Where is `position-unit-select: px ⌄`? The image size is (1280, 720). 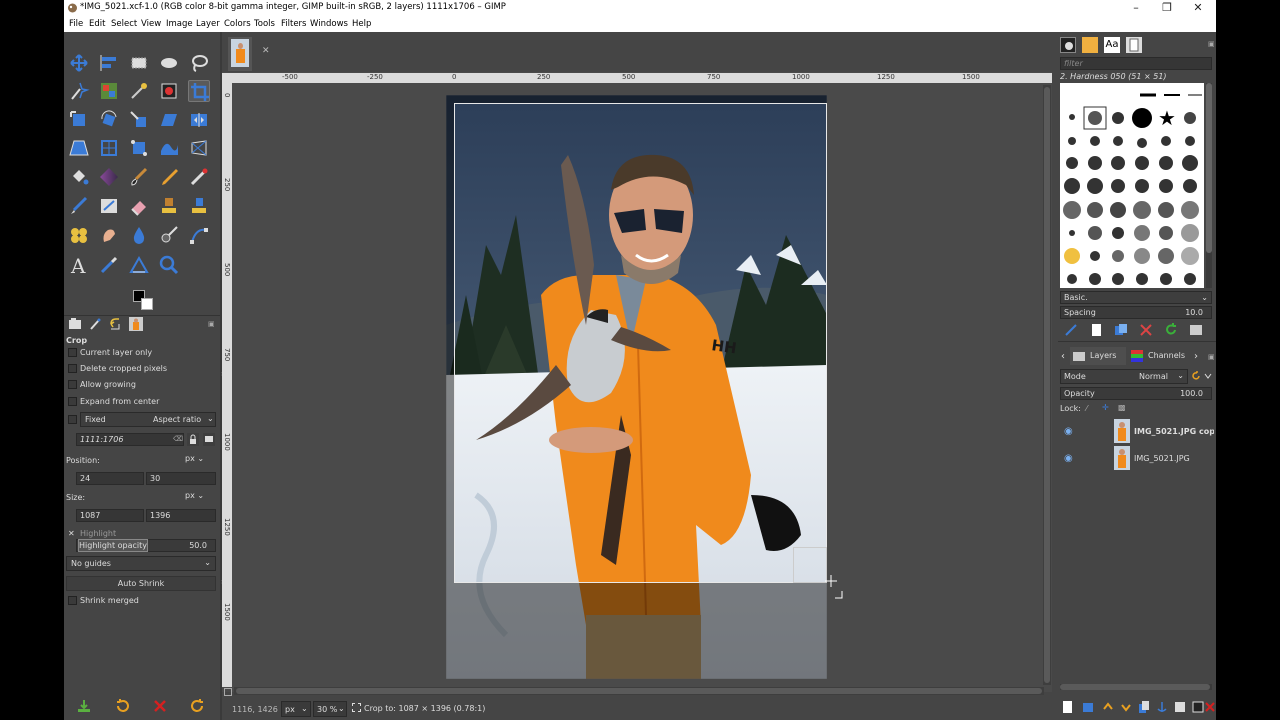
position-unit-select: px ⌄ is located at coordinates (199, 459).